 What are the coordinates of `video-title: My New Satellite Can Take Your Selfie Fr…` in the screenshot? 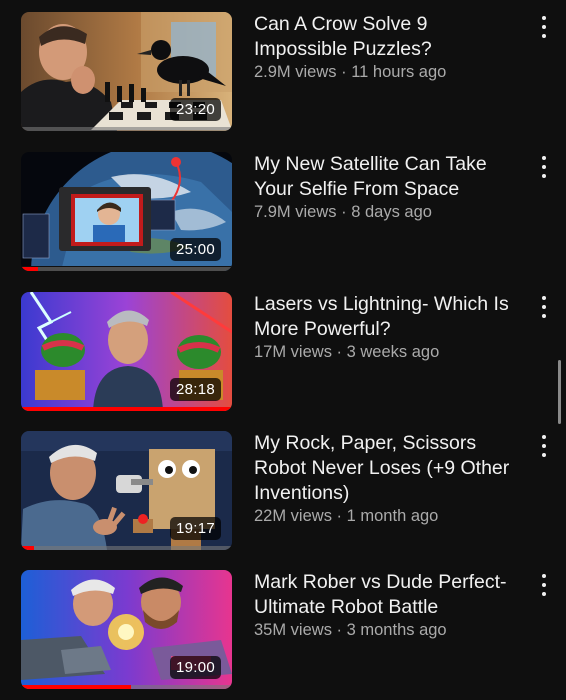 It's located at (370, 176).